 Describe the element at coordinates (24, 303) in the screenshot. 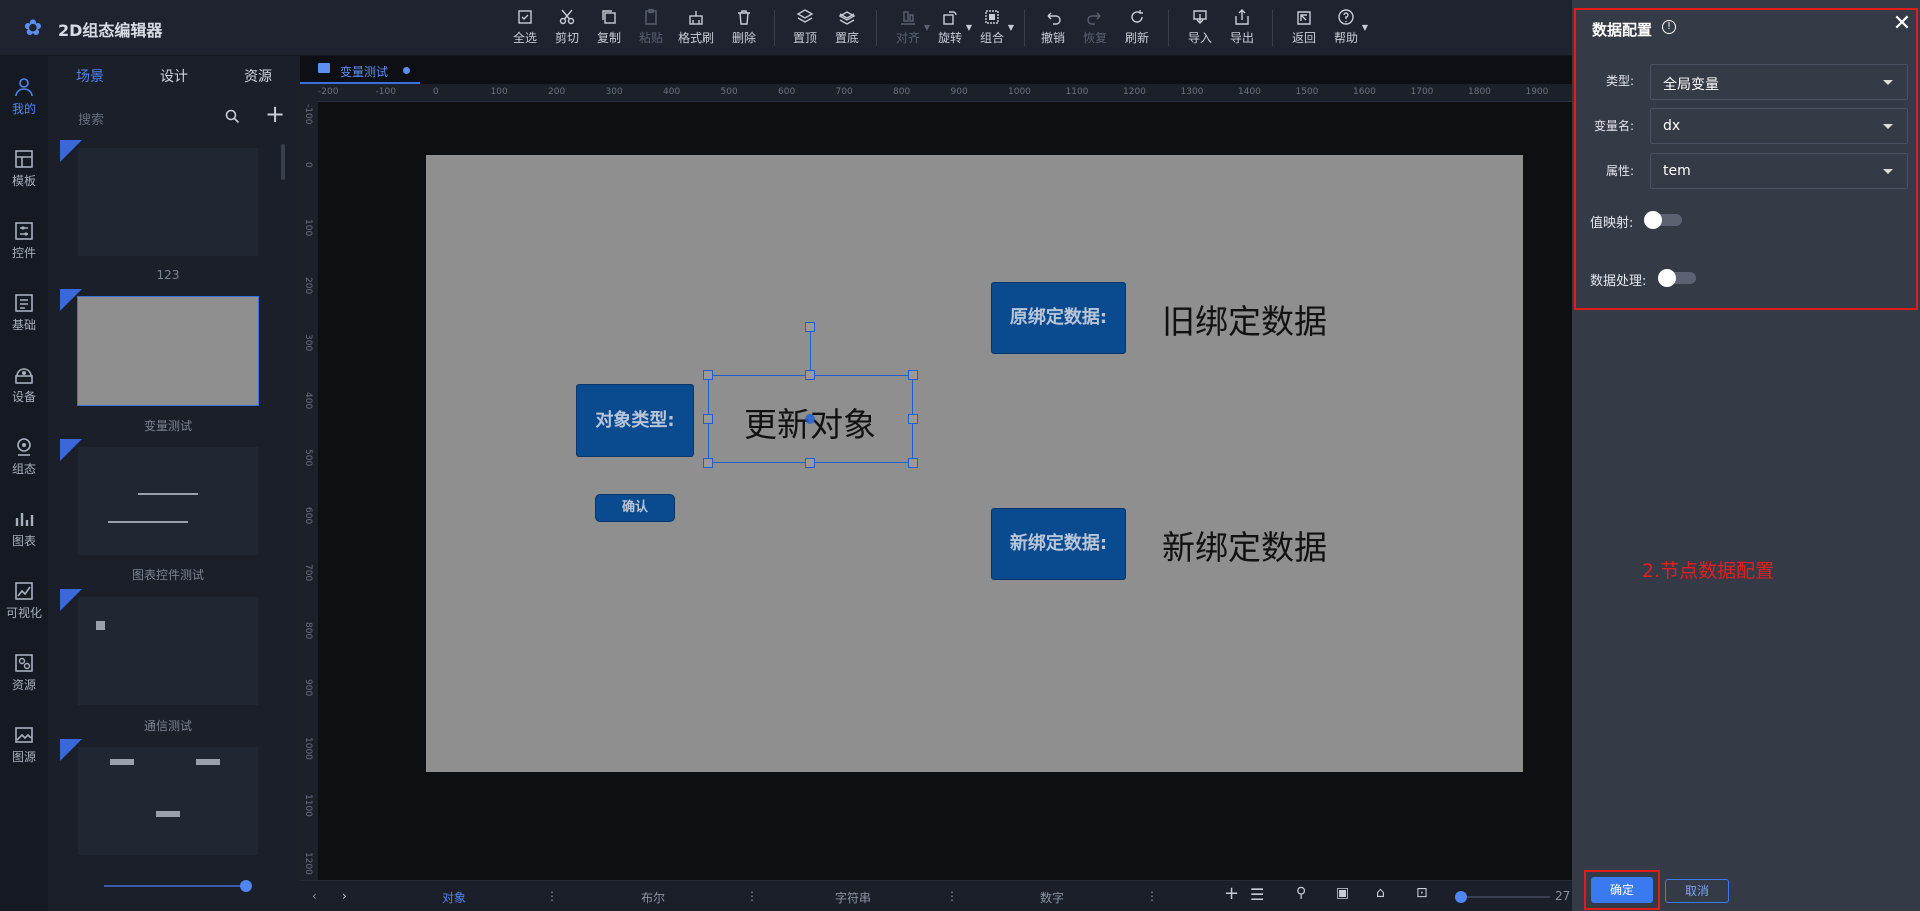

I see `basic-shapes-icon` at that location.